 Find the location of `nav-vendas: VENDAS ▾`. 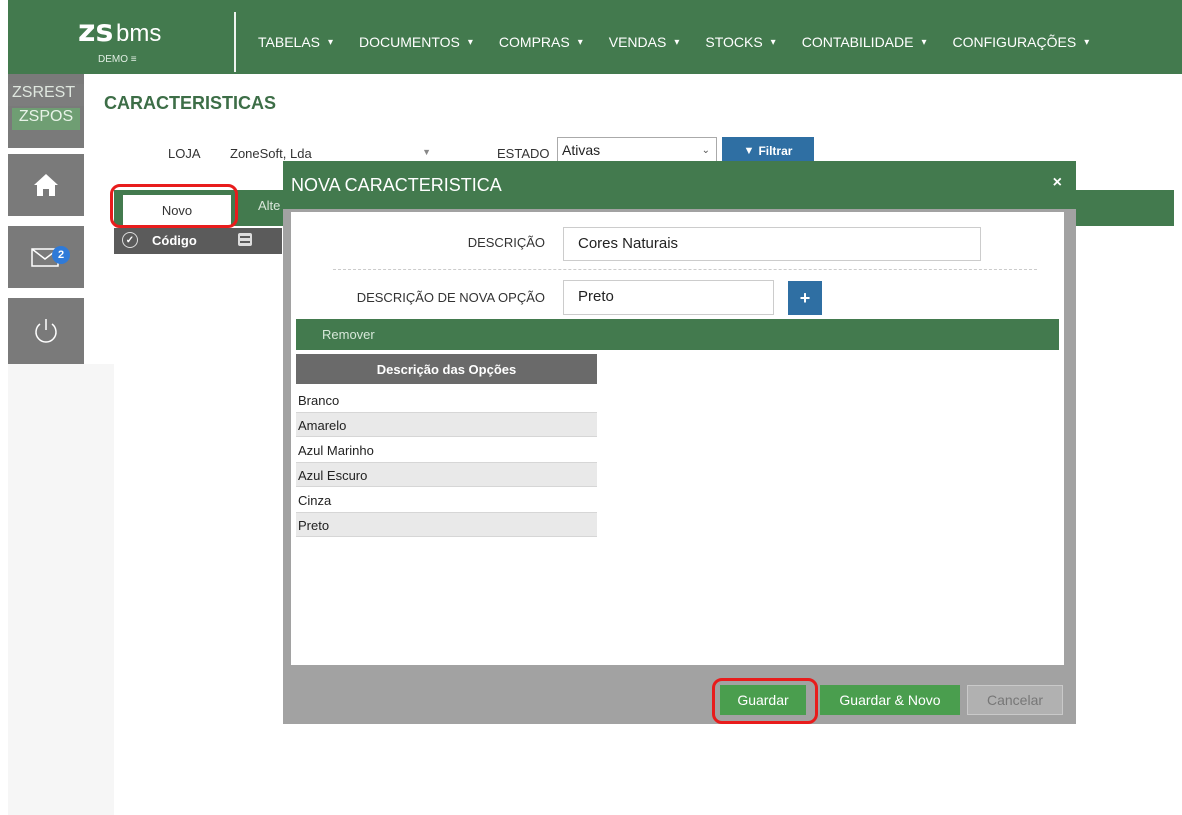

nav-vendas: VENDAS ▾ is located at coordinates (644, 42).